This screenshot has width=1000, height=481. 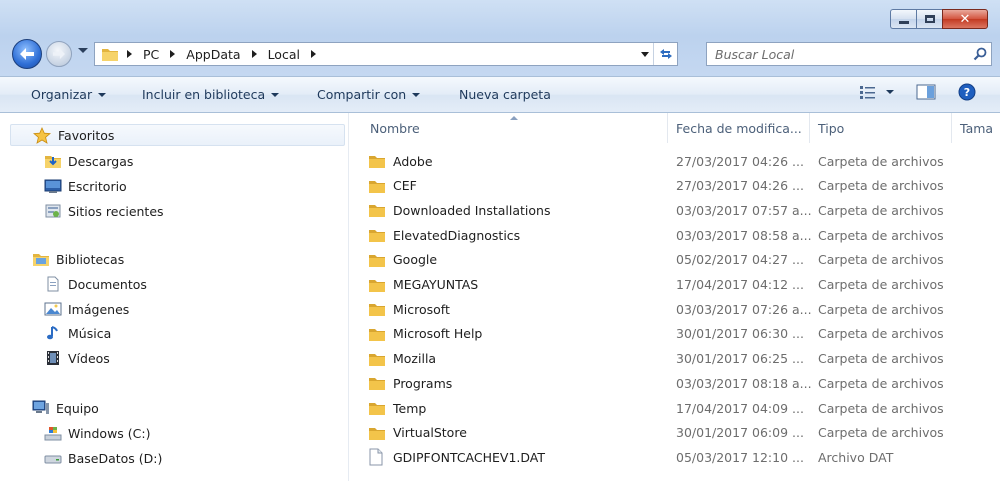 I want to click on file-name-cell: Mozilla, so click(x=402, y=359).